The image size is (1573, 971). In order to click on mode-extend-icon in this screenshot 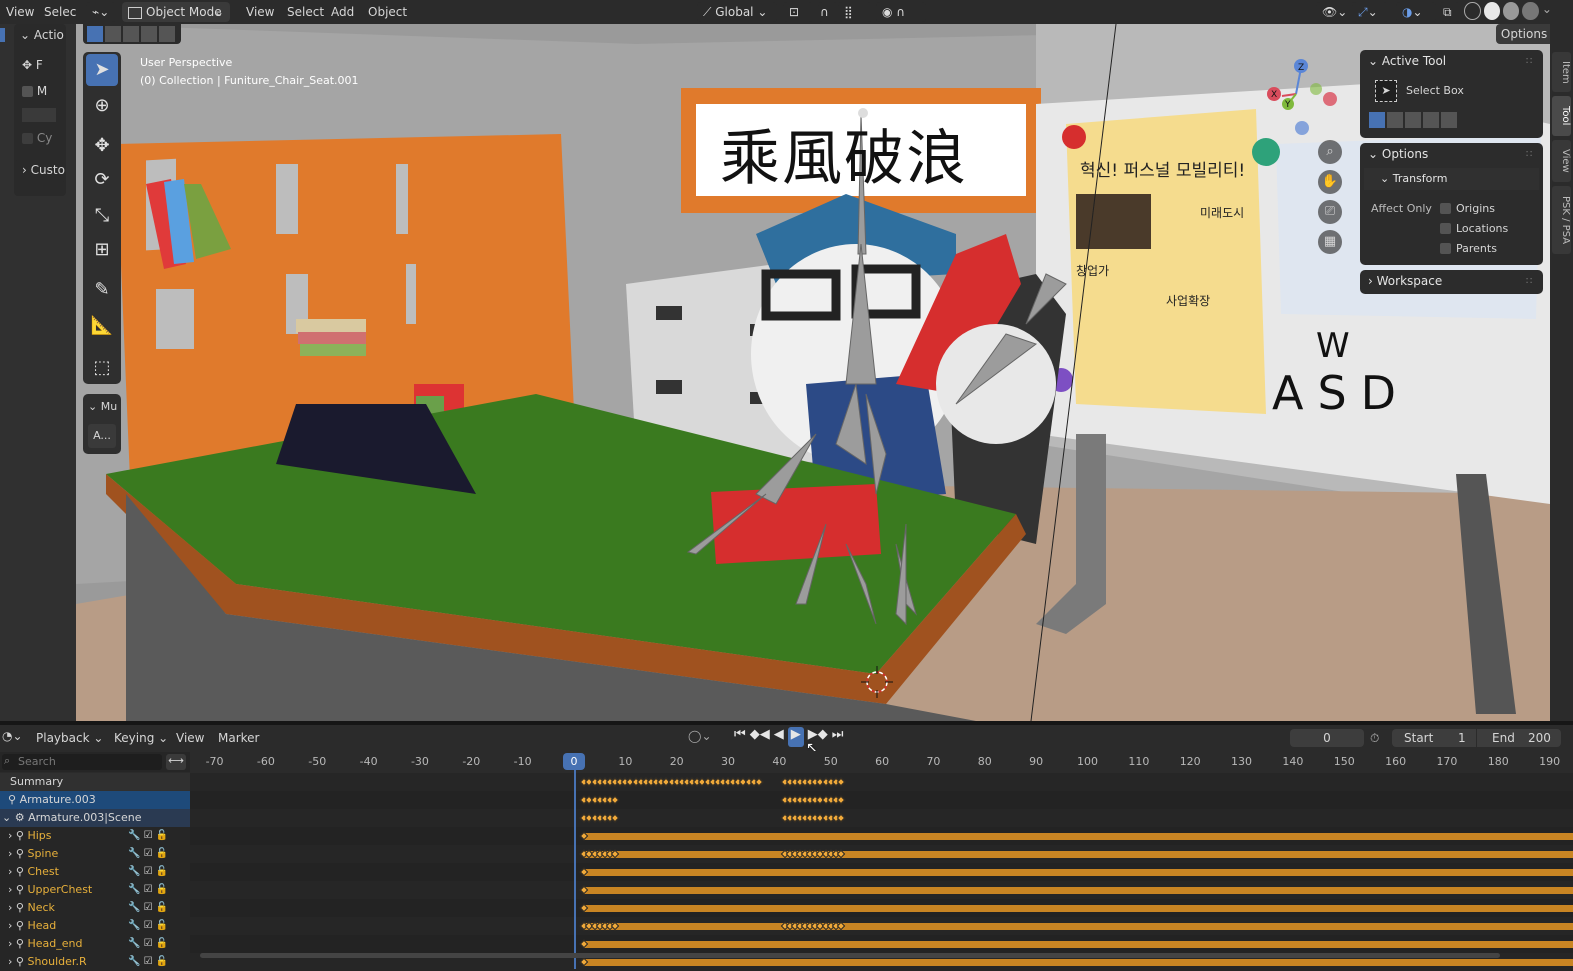, I will do `click(1395, 120)`.